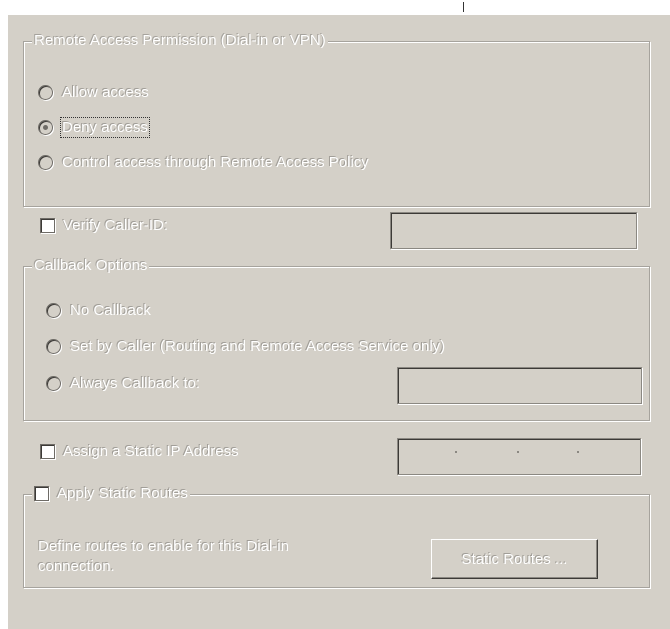  I want to click on top-strip, so click(335, 7).